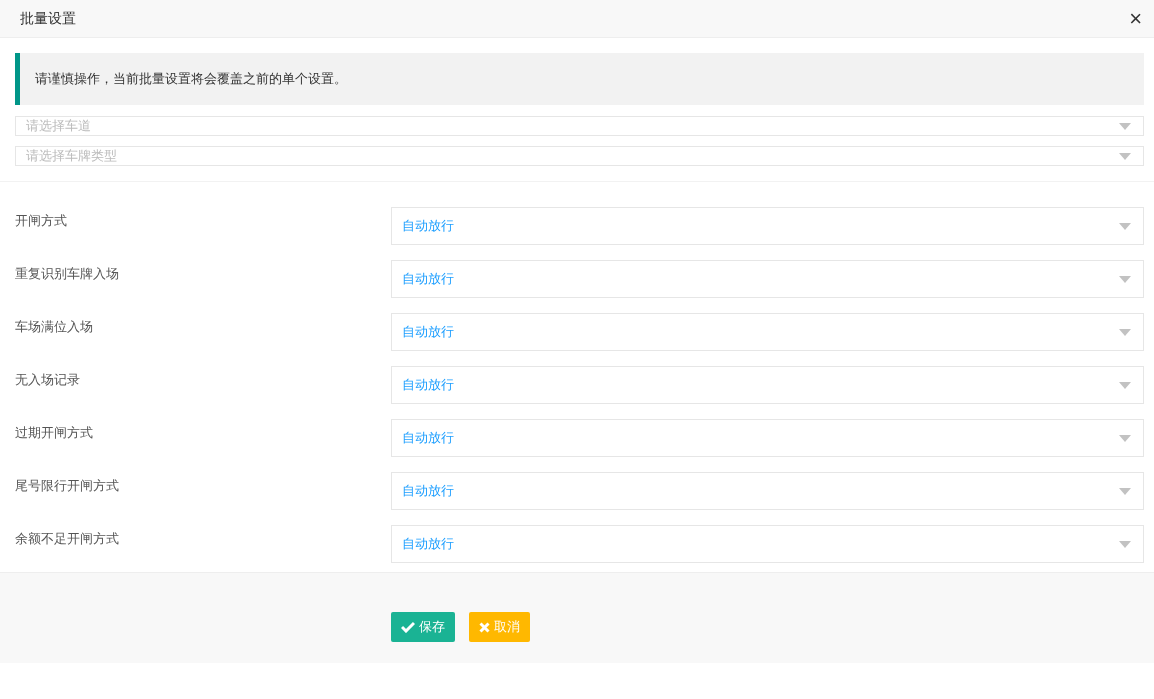 The width and height of the screenshot is (1154, 699). What do you see at coordinates (423, 627) in the screenshot?
I see `save-button: 保存` at bounding box center [423, 627].